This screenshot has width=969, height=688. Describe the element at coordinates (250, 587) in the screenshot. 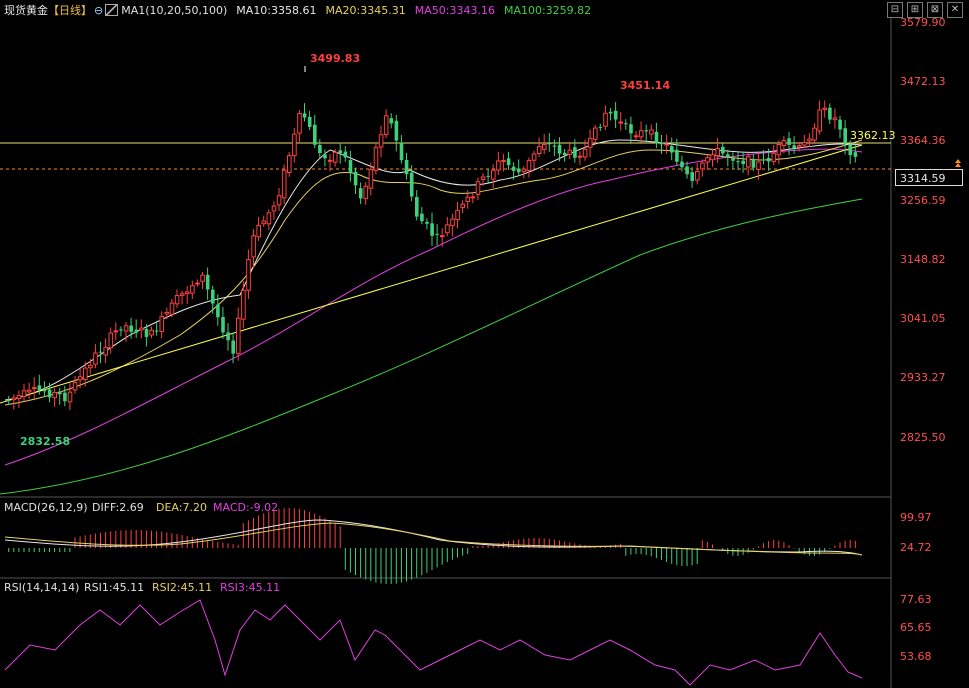

I see `rsi3-value: RSI3:45.11` at that location.